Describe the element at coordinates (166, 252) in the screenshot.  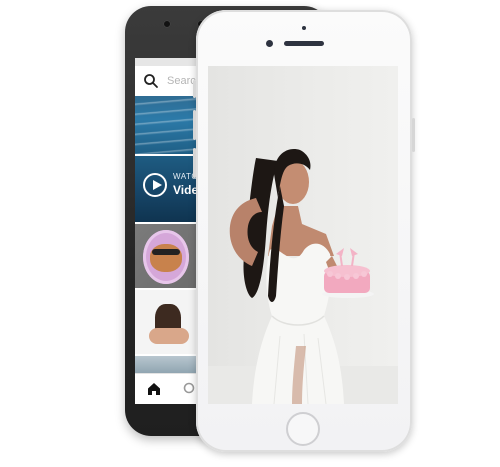
I see `cat-sunglasses` at that location.